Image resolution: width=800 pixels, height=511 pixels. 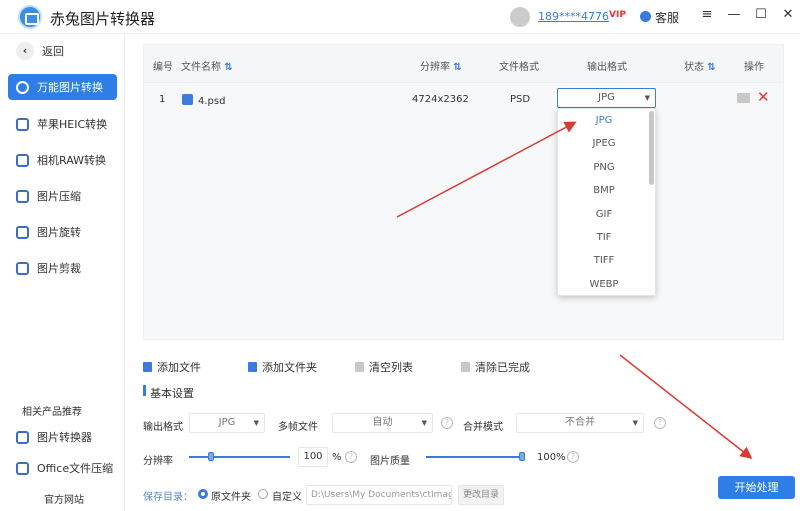 I want to click on annotation-arrow-dropdown, so click(x=486, y=169).